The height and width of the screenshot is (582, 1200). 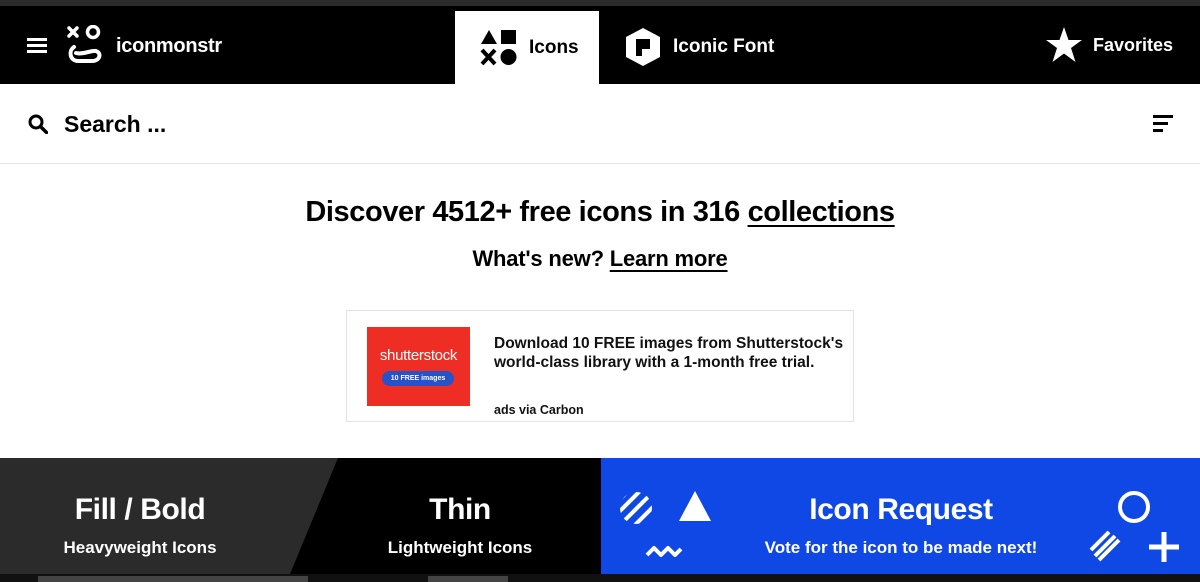 What do you see at coordinates (1164, 547) in the screenshot?
I see `plus-icon` at bounding box center [1164, 547].